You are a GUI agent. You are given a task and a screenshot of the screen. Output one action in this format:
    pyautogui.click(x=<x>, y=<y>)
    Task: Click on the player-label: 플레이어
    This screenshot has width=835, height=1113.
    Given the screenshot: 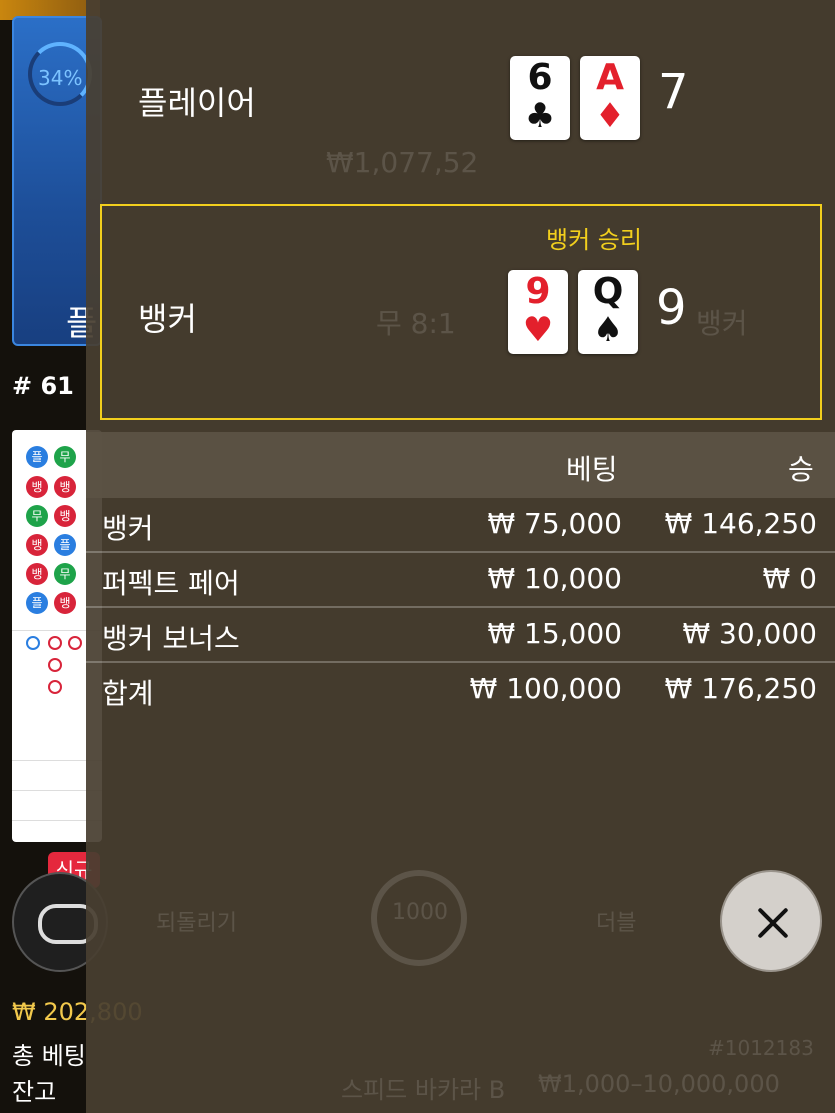 What is the action you would take?
    pyautogui.click(x=197, y=103)
    